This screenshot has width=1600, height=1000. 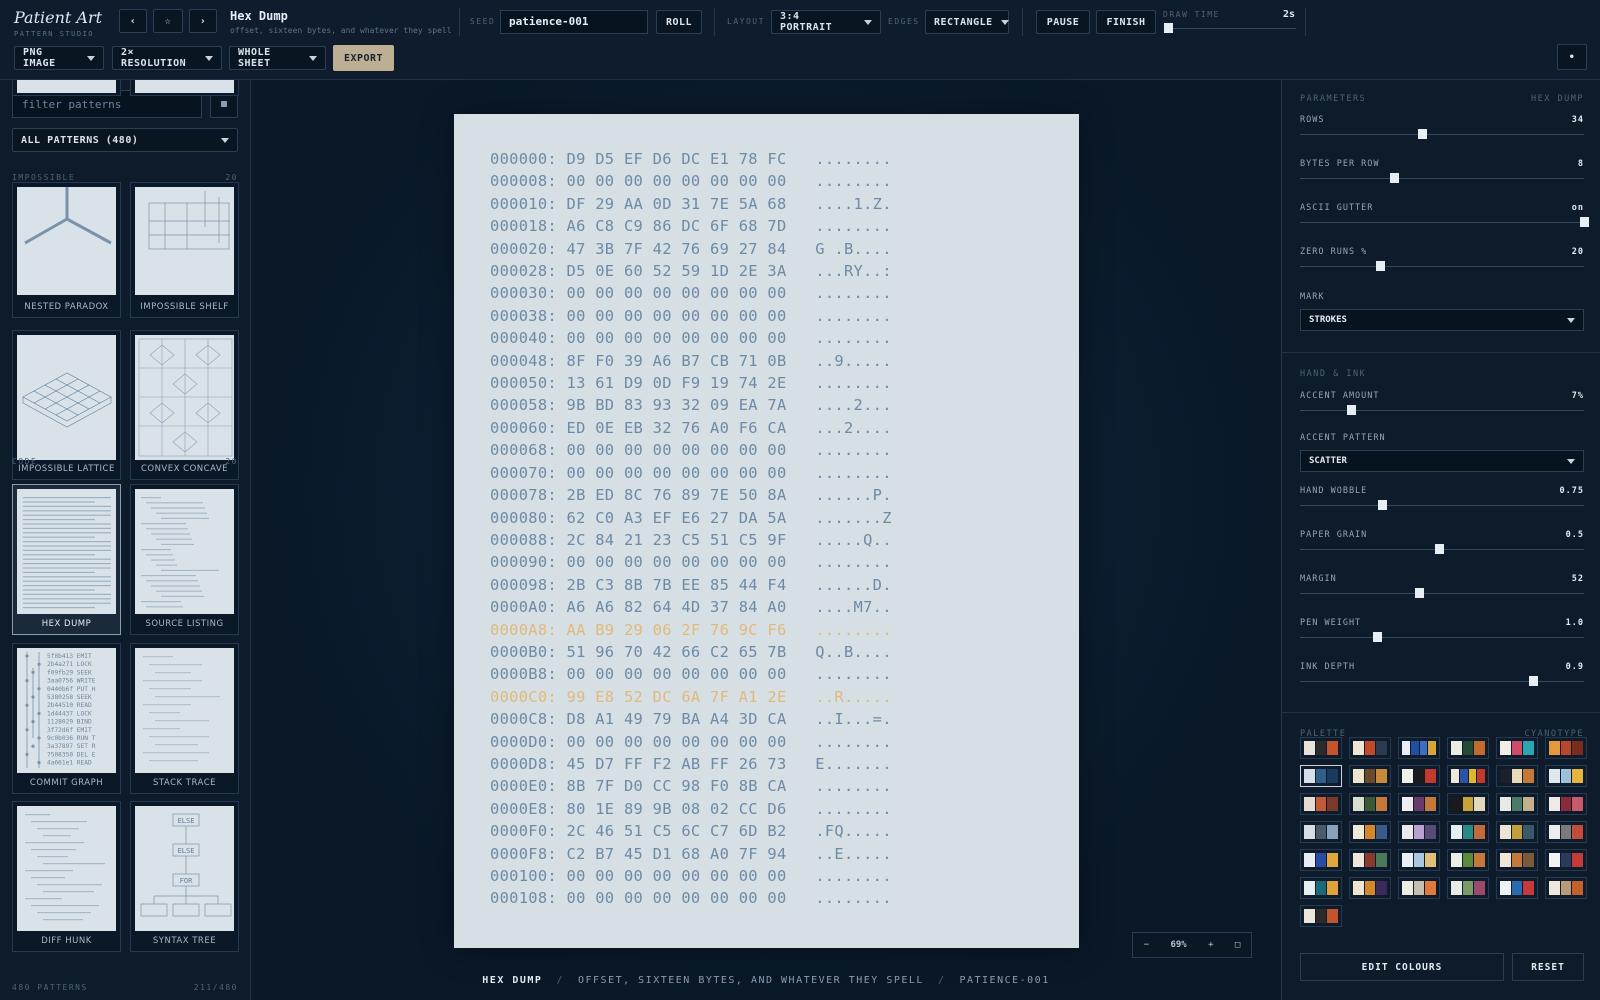 I want to click on zoom-out-button: −, so click(x=1146, y=945).